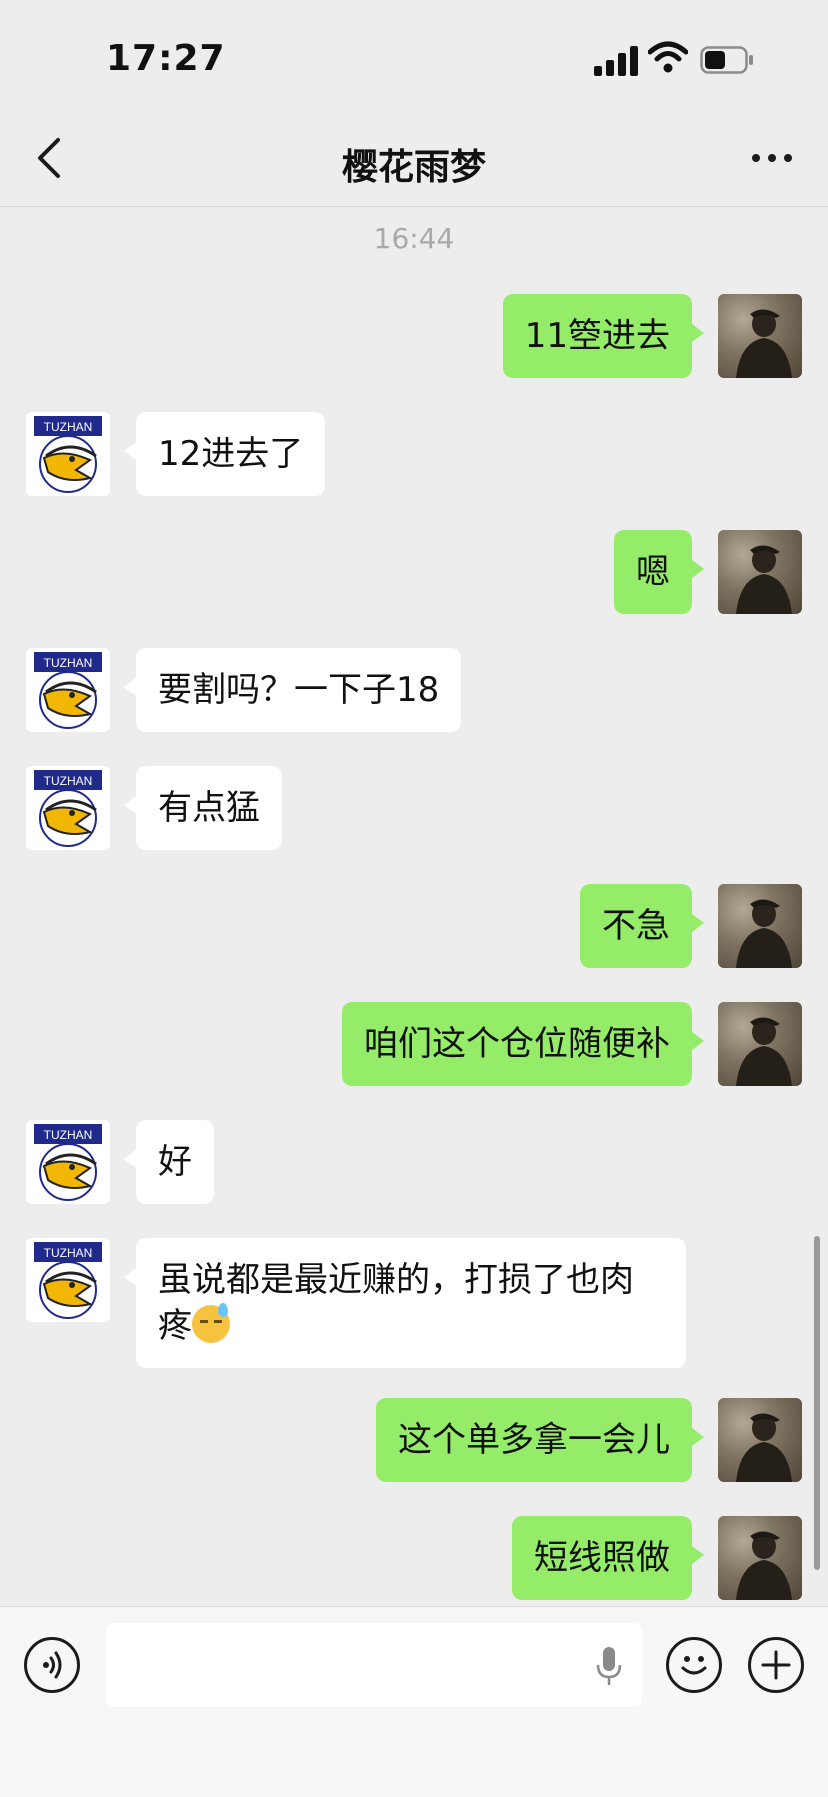 This screenshot has height=1797, width=828. I want to click on more-options-icon, so click(772, 158).